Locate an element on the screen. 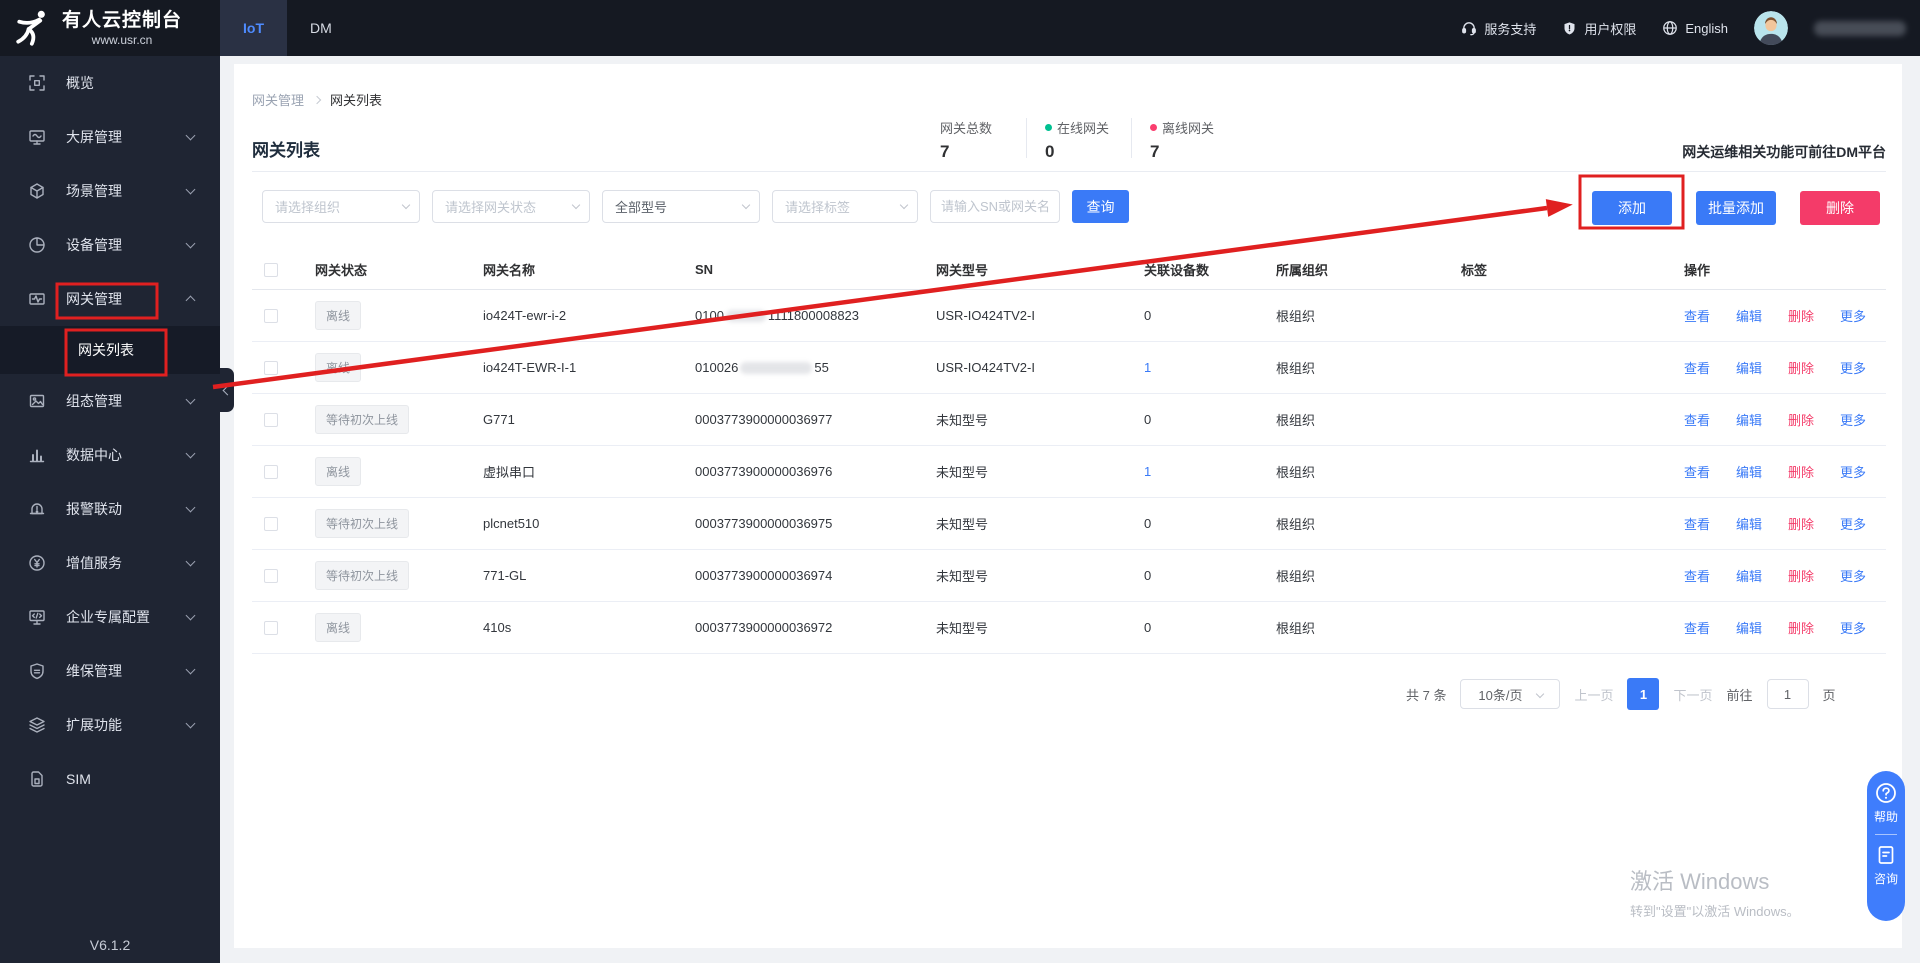 The height and width of the screenshot is (963, 1920). sidebar-item-enterprise-config: 企业专属配置 is located at coordinates (110, 617).